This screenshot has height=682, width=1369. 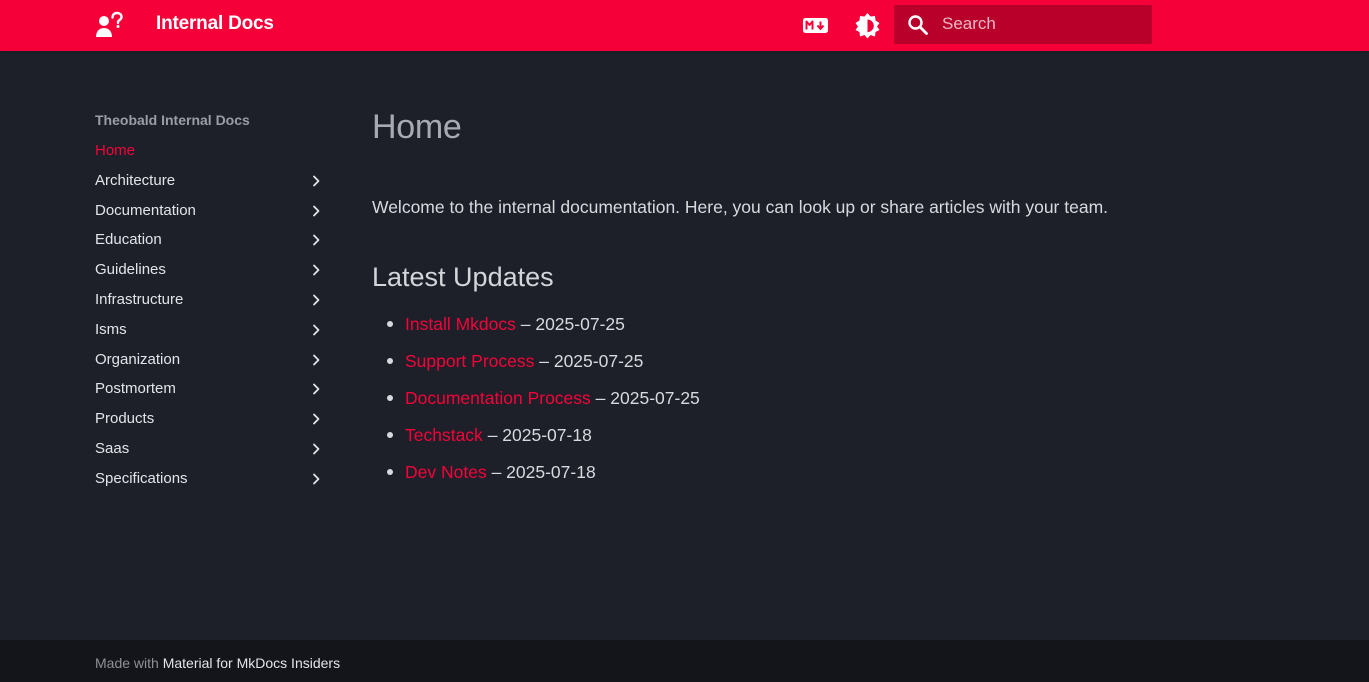 What do you see at coordinates (812, 440) in the screenshot?
I see `list-item: Techstack – 2025-07-18` at bounding box center [812, 440].